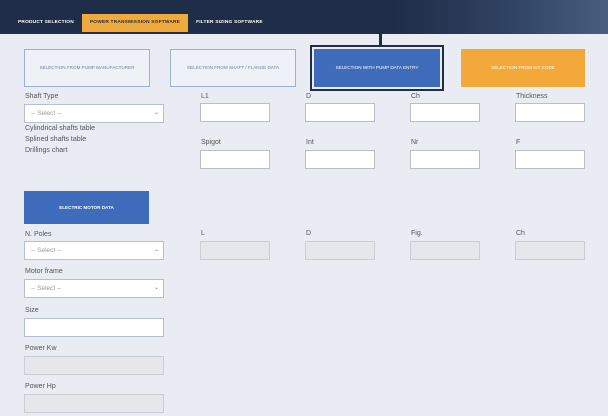 This screenshot has width=608, height=416. I want to click on tab-product-selection: Product Selection, so click(46, 23).